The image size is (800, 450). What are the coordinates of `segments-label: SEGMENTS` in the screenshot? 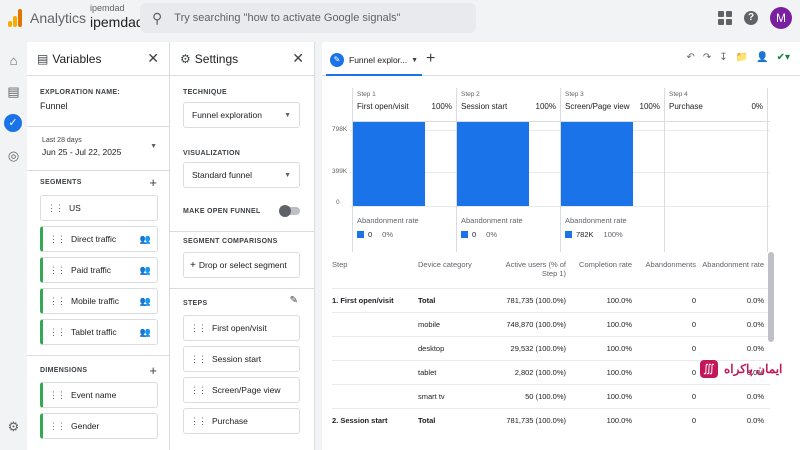 It's located at (61, 182).